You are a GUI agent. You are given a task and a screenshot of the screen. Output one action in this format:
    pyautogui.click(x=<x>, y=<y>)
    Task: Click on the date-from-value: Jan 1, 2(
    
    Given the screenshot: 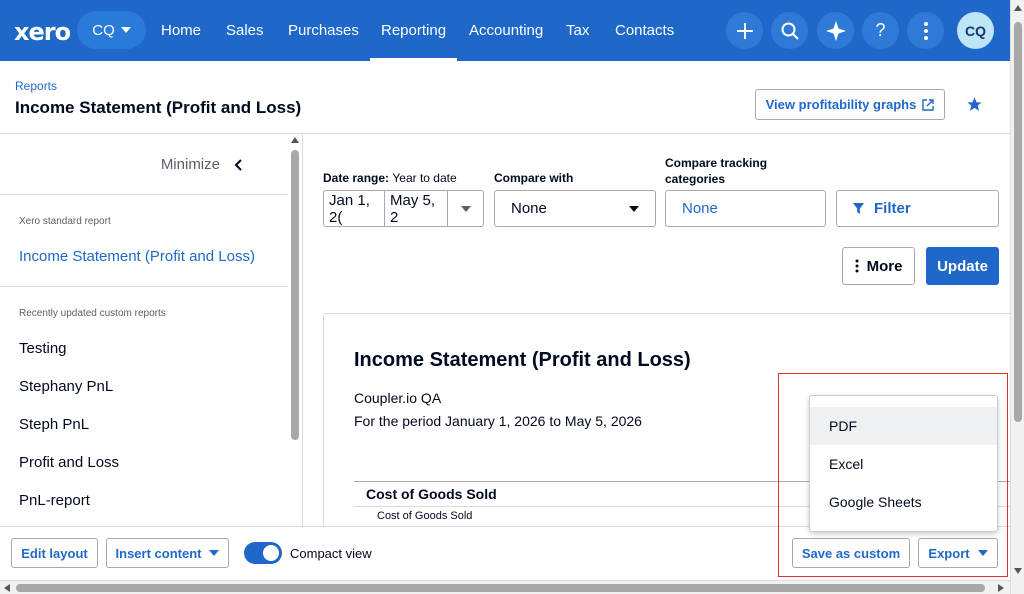 What is the action you would take?
    pyautogui.click(x=349, y=208)
    